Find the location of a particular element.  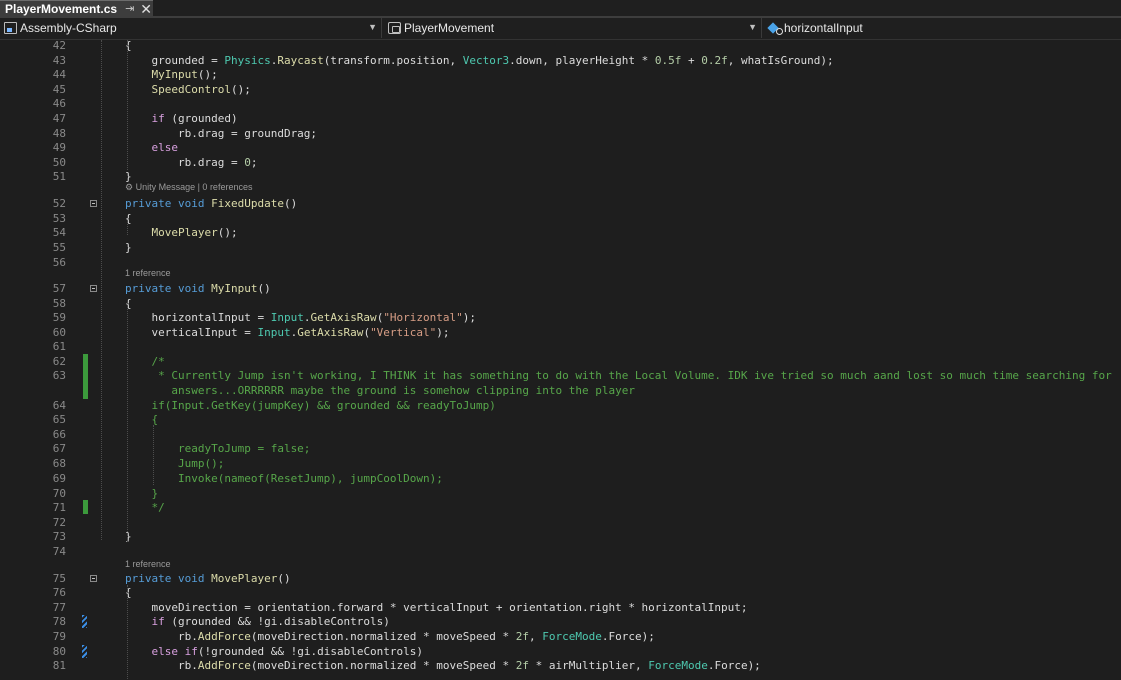

line-number: 47 is located at coordinates (59, 118).